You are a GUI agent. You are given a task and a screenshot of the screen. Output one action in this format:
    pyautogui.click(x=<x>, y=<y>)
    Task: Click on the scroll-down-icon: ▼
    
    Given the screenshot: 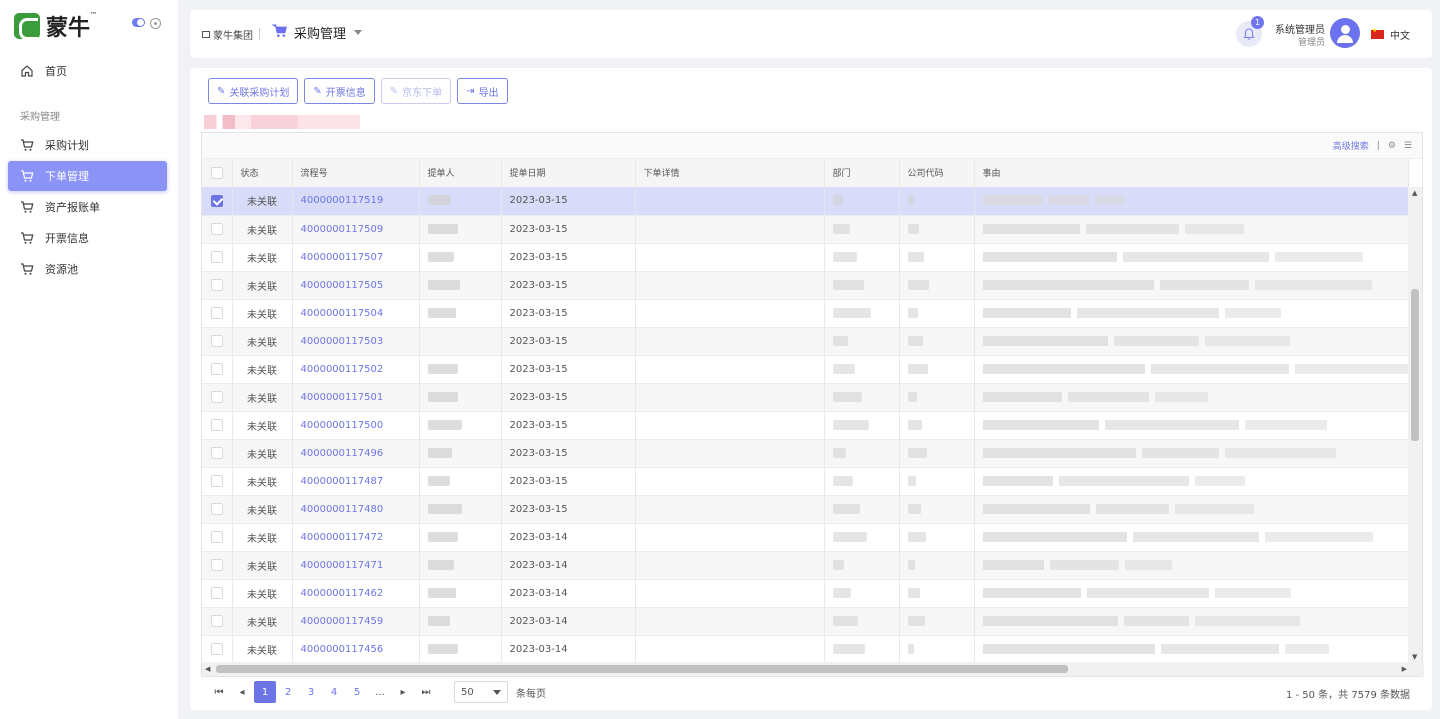 What is the action you would take?
    pyautogui.click(x=1414, y=657)
    